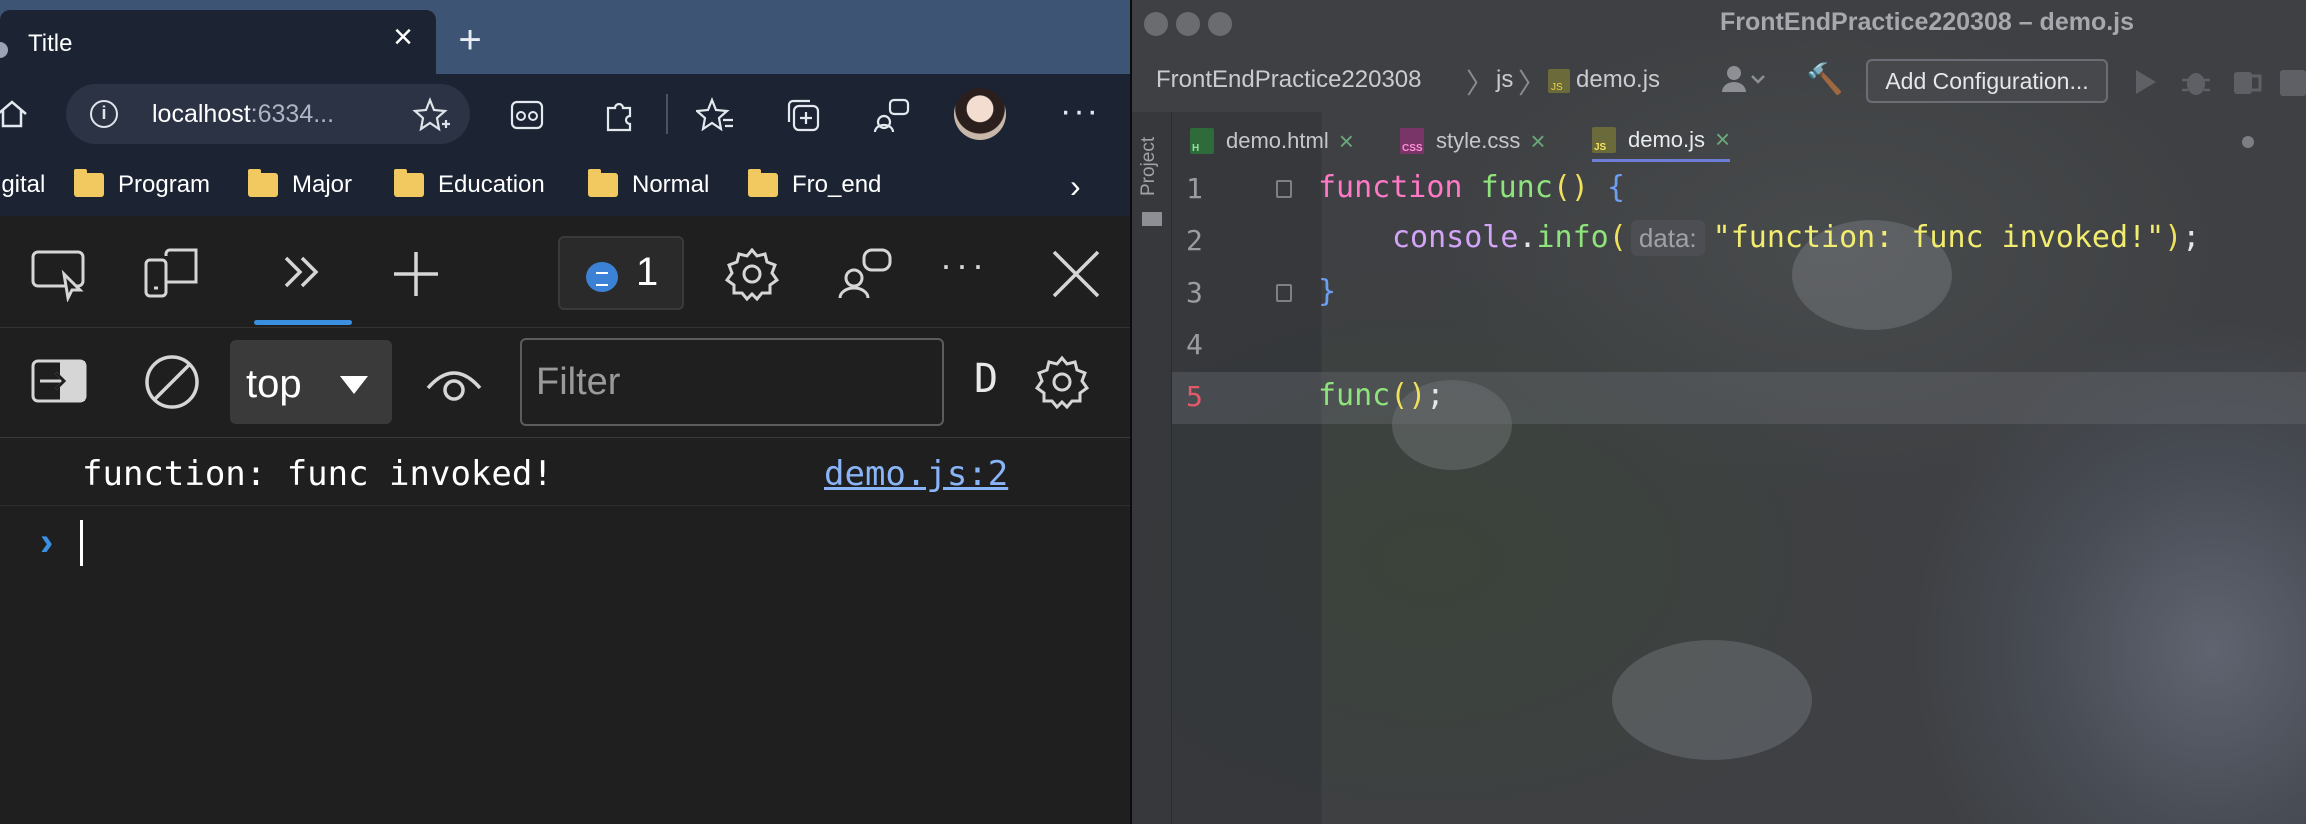 Image resolution: width=2306 pixels, height=824 pixels. What do you see at coordinates (416, 274) in the screenshot?
I see `add-tab-icon` at bounding box center [416, 274].